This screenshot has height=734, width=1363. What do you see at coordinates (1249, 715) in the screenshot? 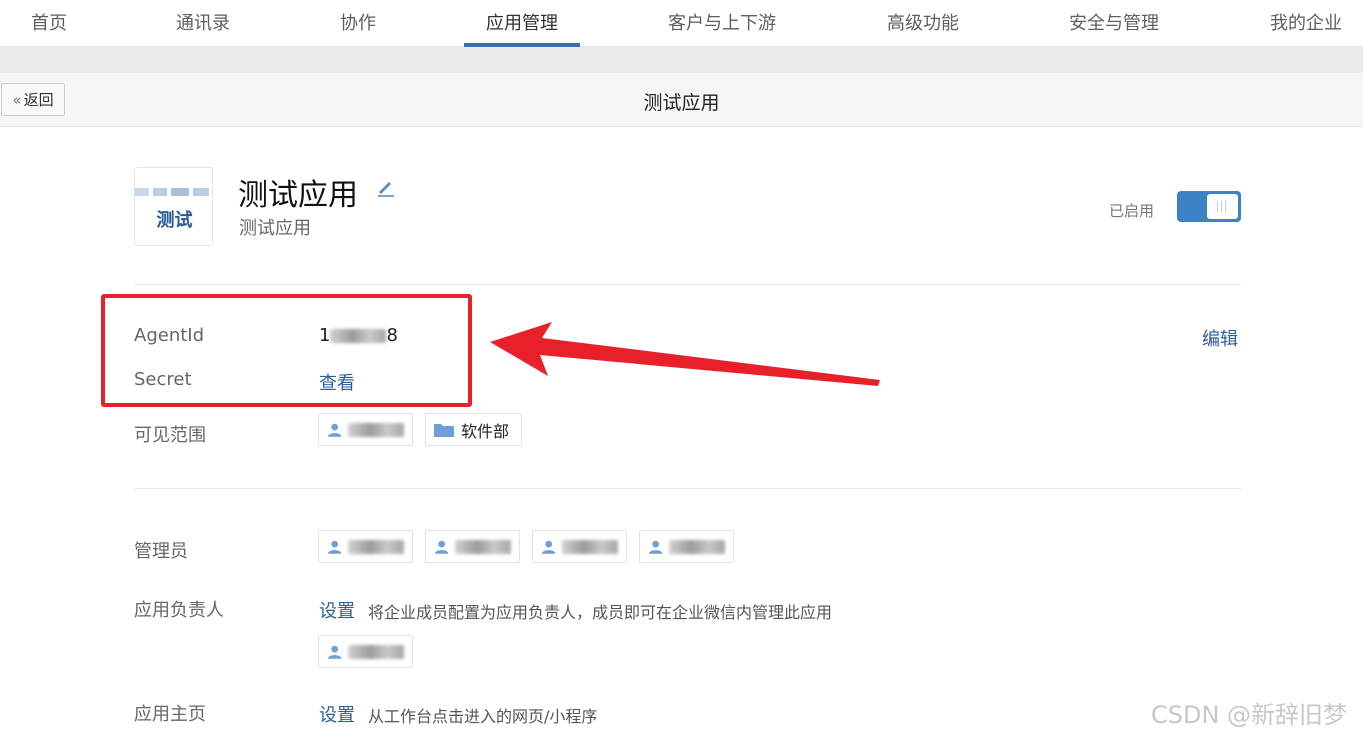
I see `watermark: CSDN @新辞旧梦` at bounding box center [1249, 715].